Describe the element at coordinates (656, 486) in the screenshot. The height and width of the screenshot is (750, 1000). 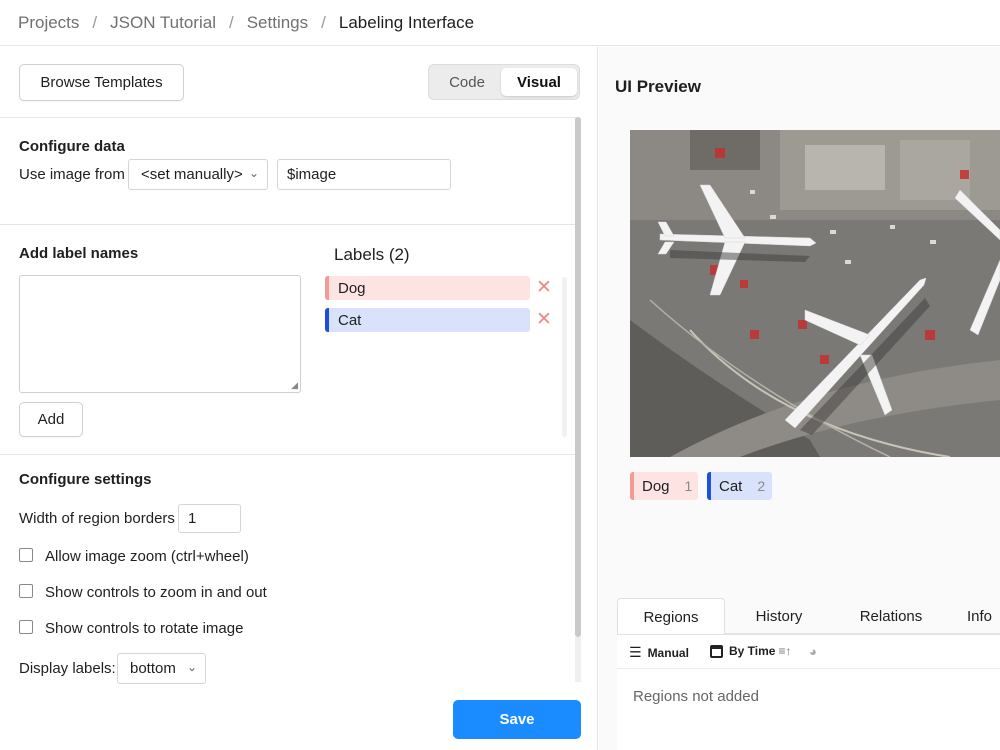
I see `preview-label-name: Dog` at that location.